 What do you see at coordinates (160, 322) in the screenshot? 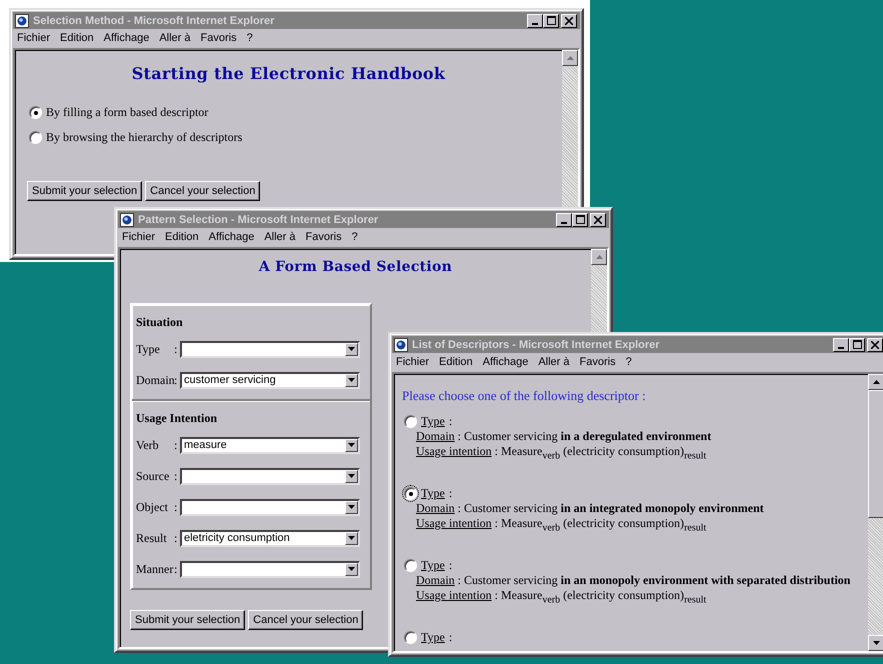
I see `section-title: Situation` at bounding box center [160, 322].